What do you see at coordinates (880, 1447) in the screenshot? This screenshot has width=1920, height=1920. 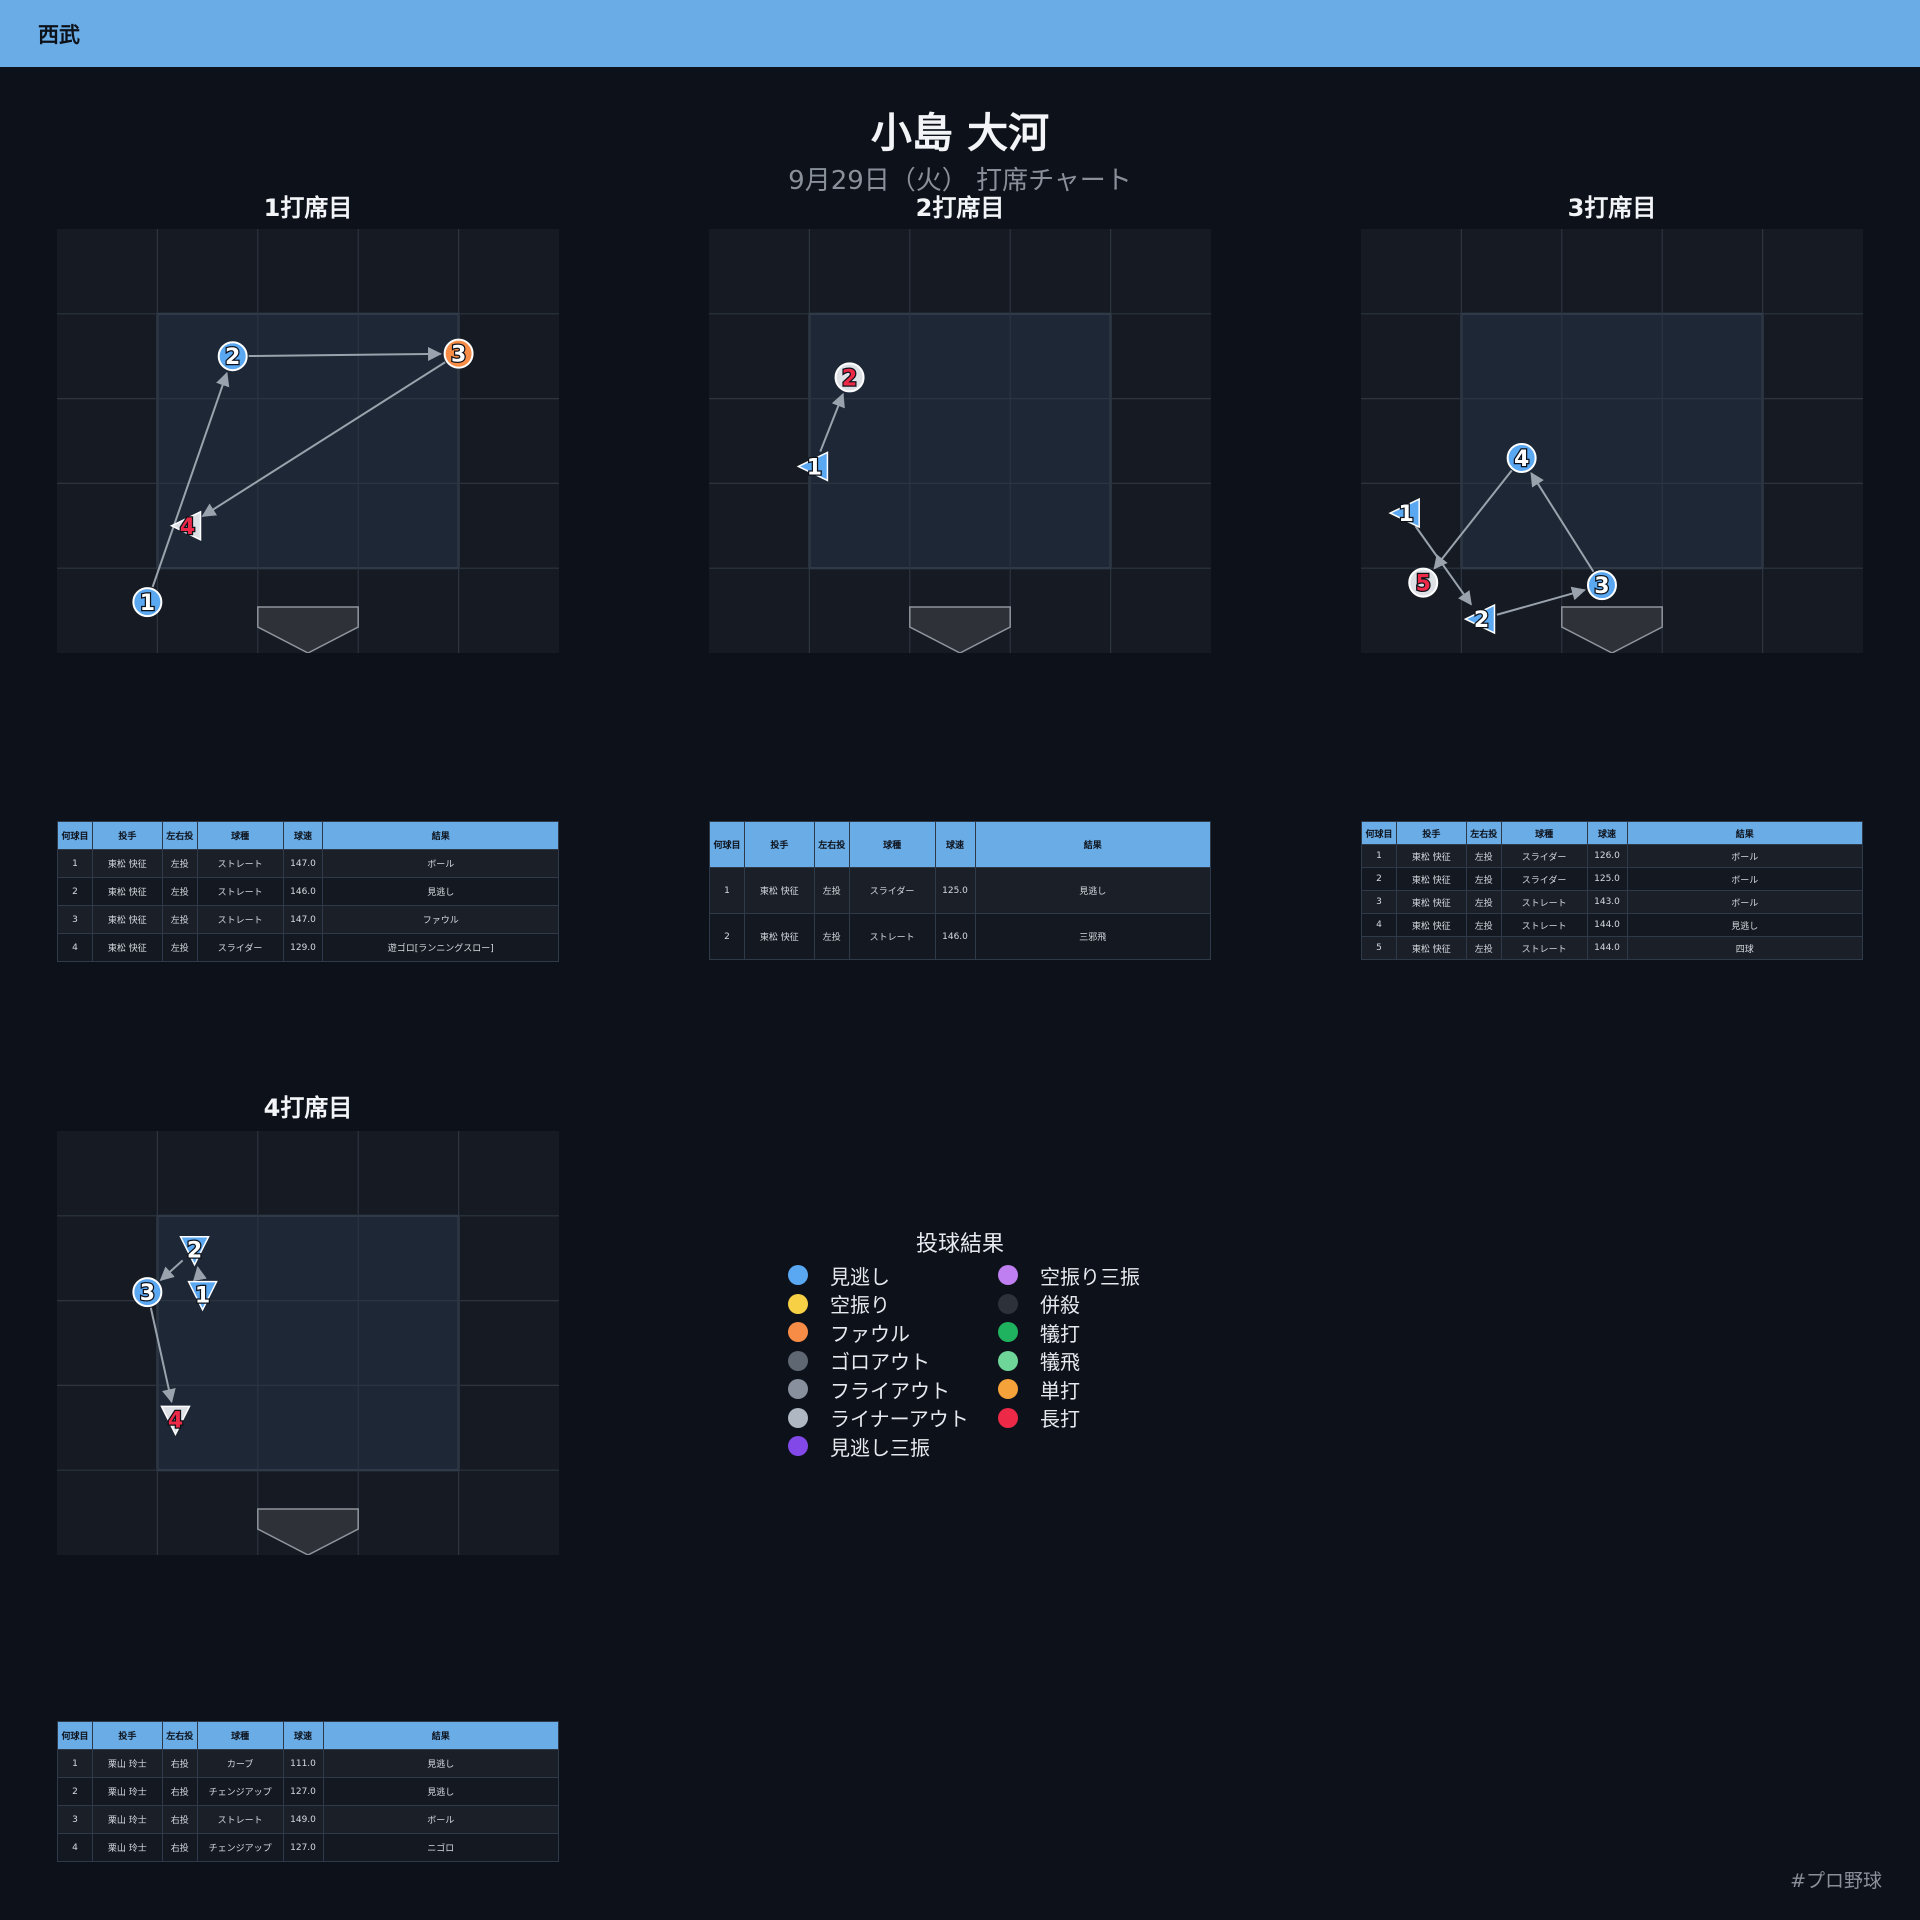 I see `legend-label: 見逃し三振` at bounding box center [880, 1447].